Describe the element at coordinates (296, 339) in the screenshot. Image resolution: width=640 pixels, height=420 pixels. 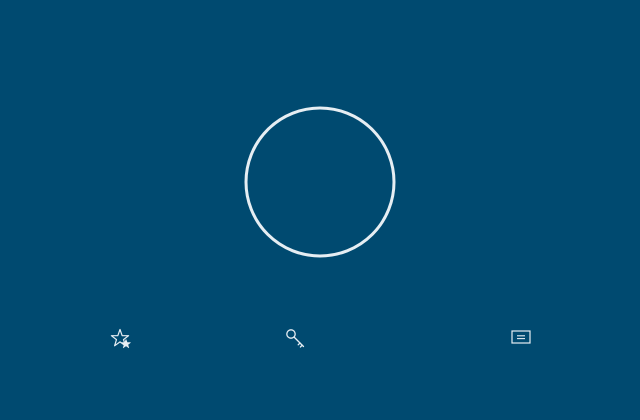
I see `key-icon` at that location.